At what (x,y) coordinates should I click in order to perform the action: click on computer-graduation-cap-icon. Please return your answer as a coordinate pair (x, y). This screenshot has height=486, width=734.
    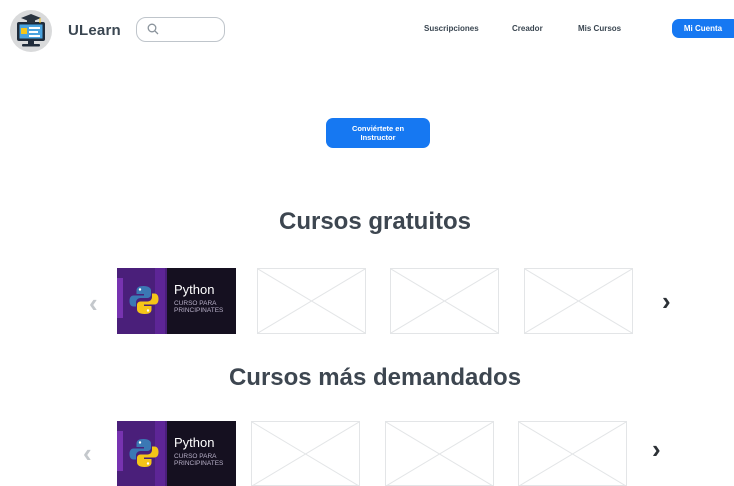
    Looking at the image, I should click on (31, 30).